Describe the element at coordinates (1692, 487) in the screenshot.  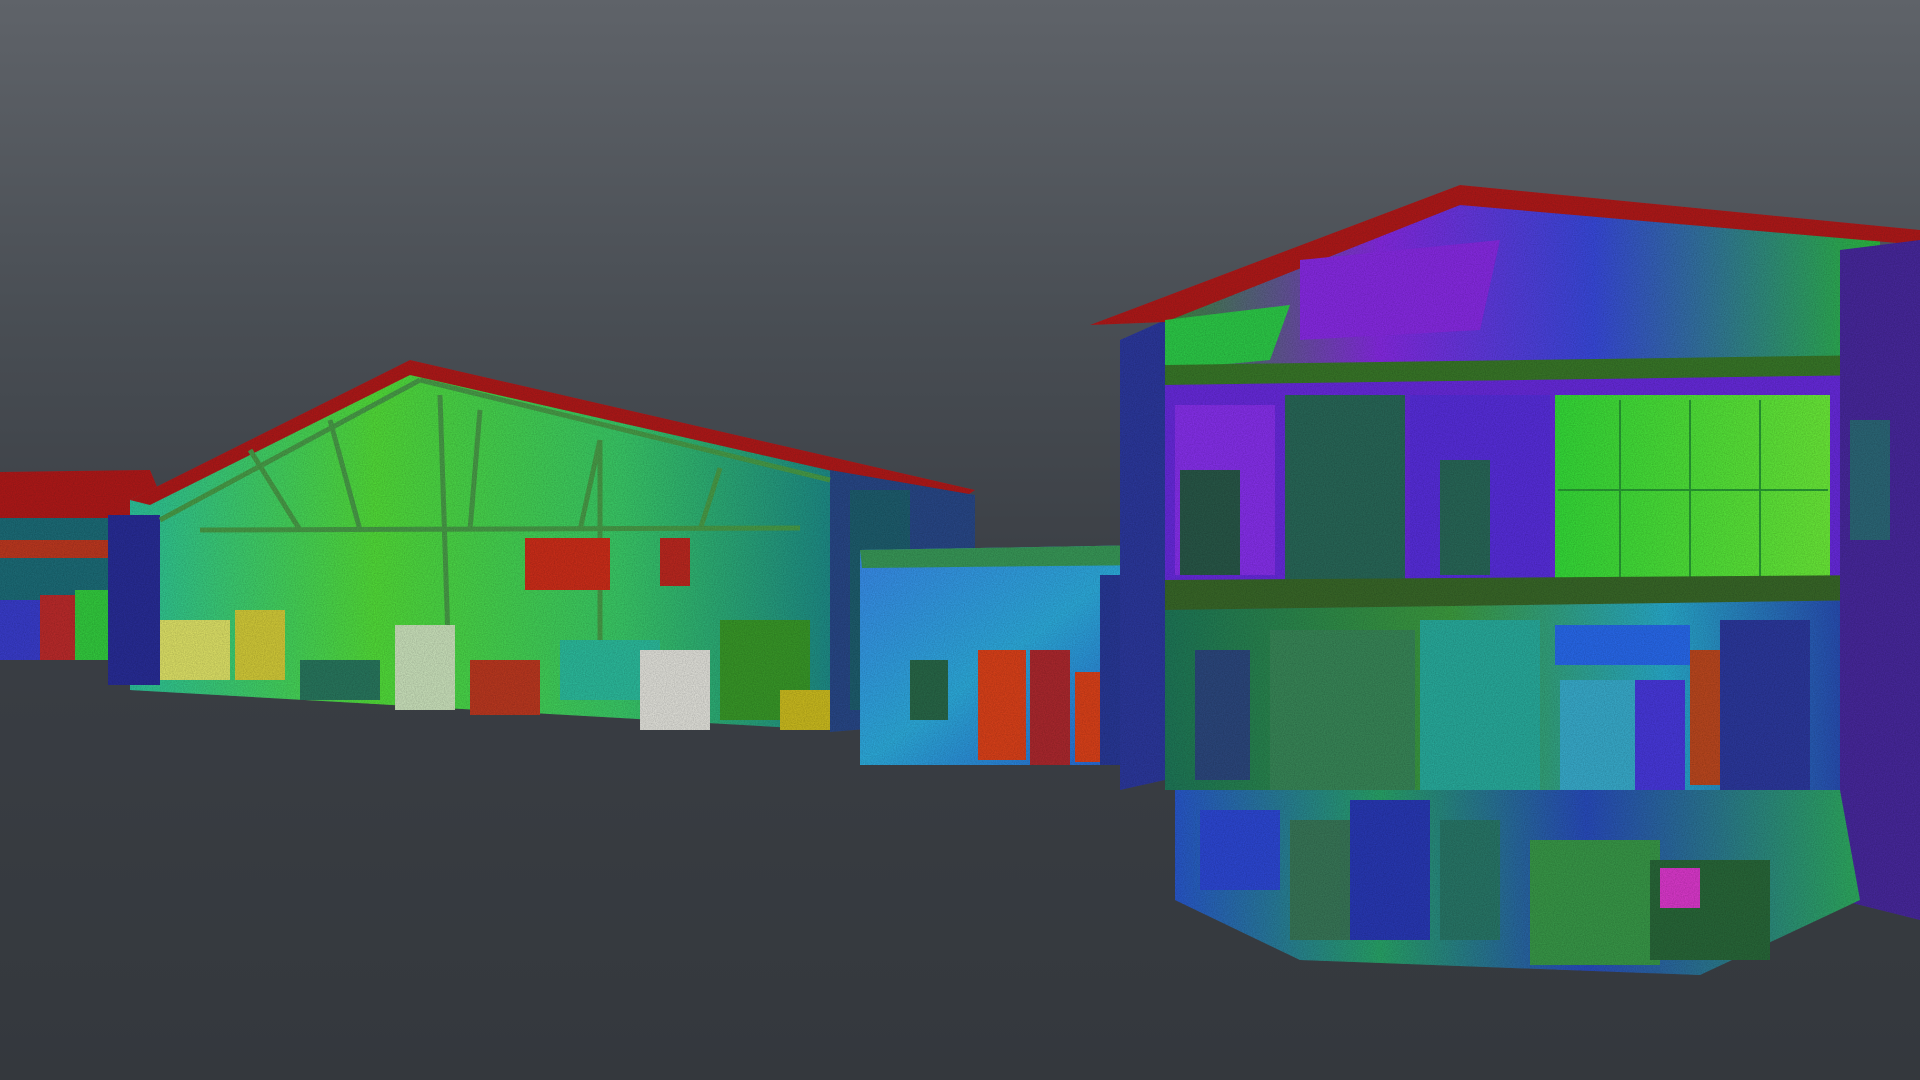
I see `green-cabinet-wall` at that location.